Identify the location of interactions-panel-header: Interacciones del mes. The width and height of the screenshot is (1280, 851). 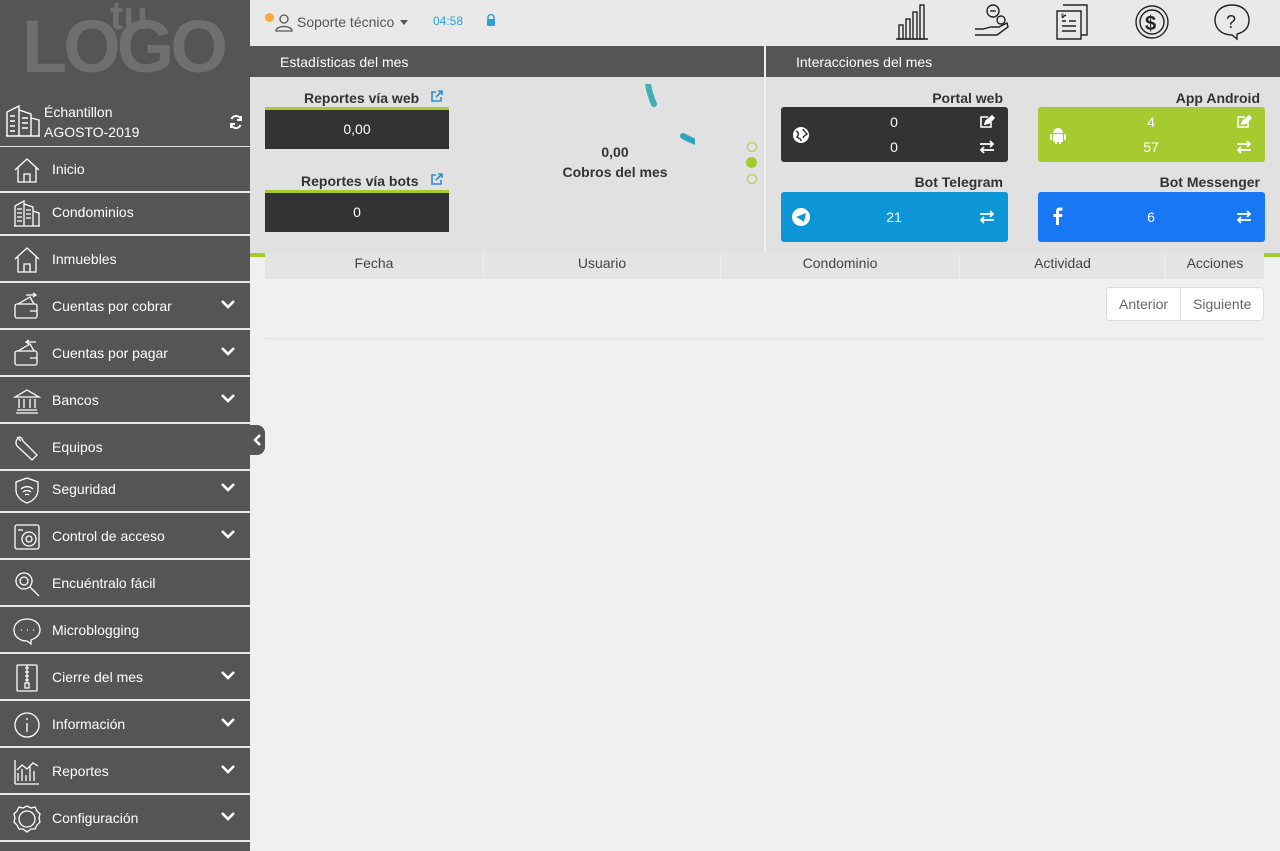
(1023, 61).